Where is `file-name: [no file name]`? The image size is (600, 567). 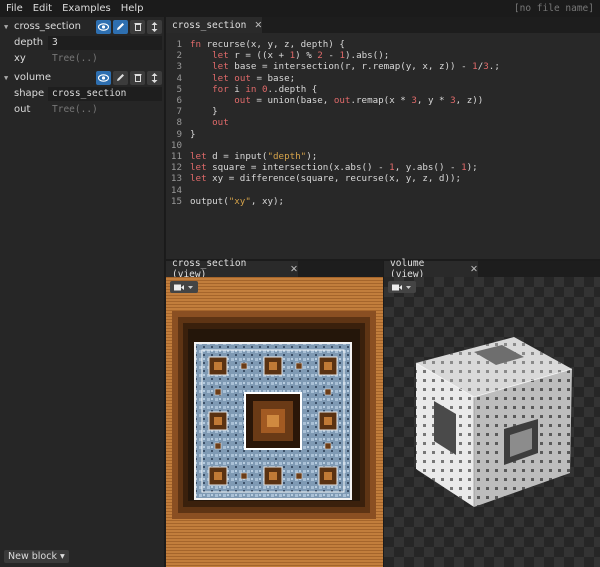 file-name: [no file name] is located at coordinates (553, 8).